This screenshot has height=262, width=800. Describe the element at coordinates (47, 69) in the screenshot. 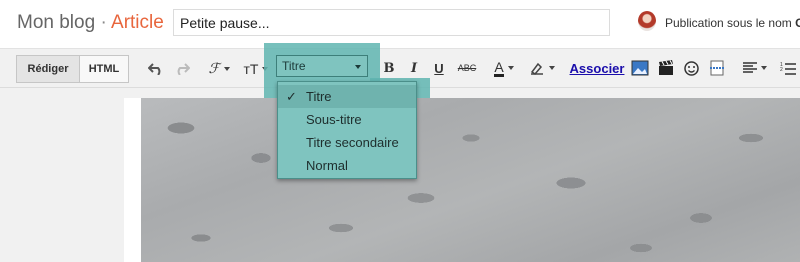

I see `compose-mode-button: Rédiger` at that location.